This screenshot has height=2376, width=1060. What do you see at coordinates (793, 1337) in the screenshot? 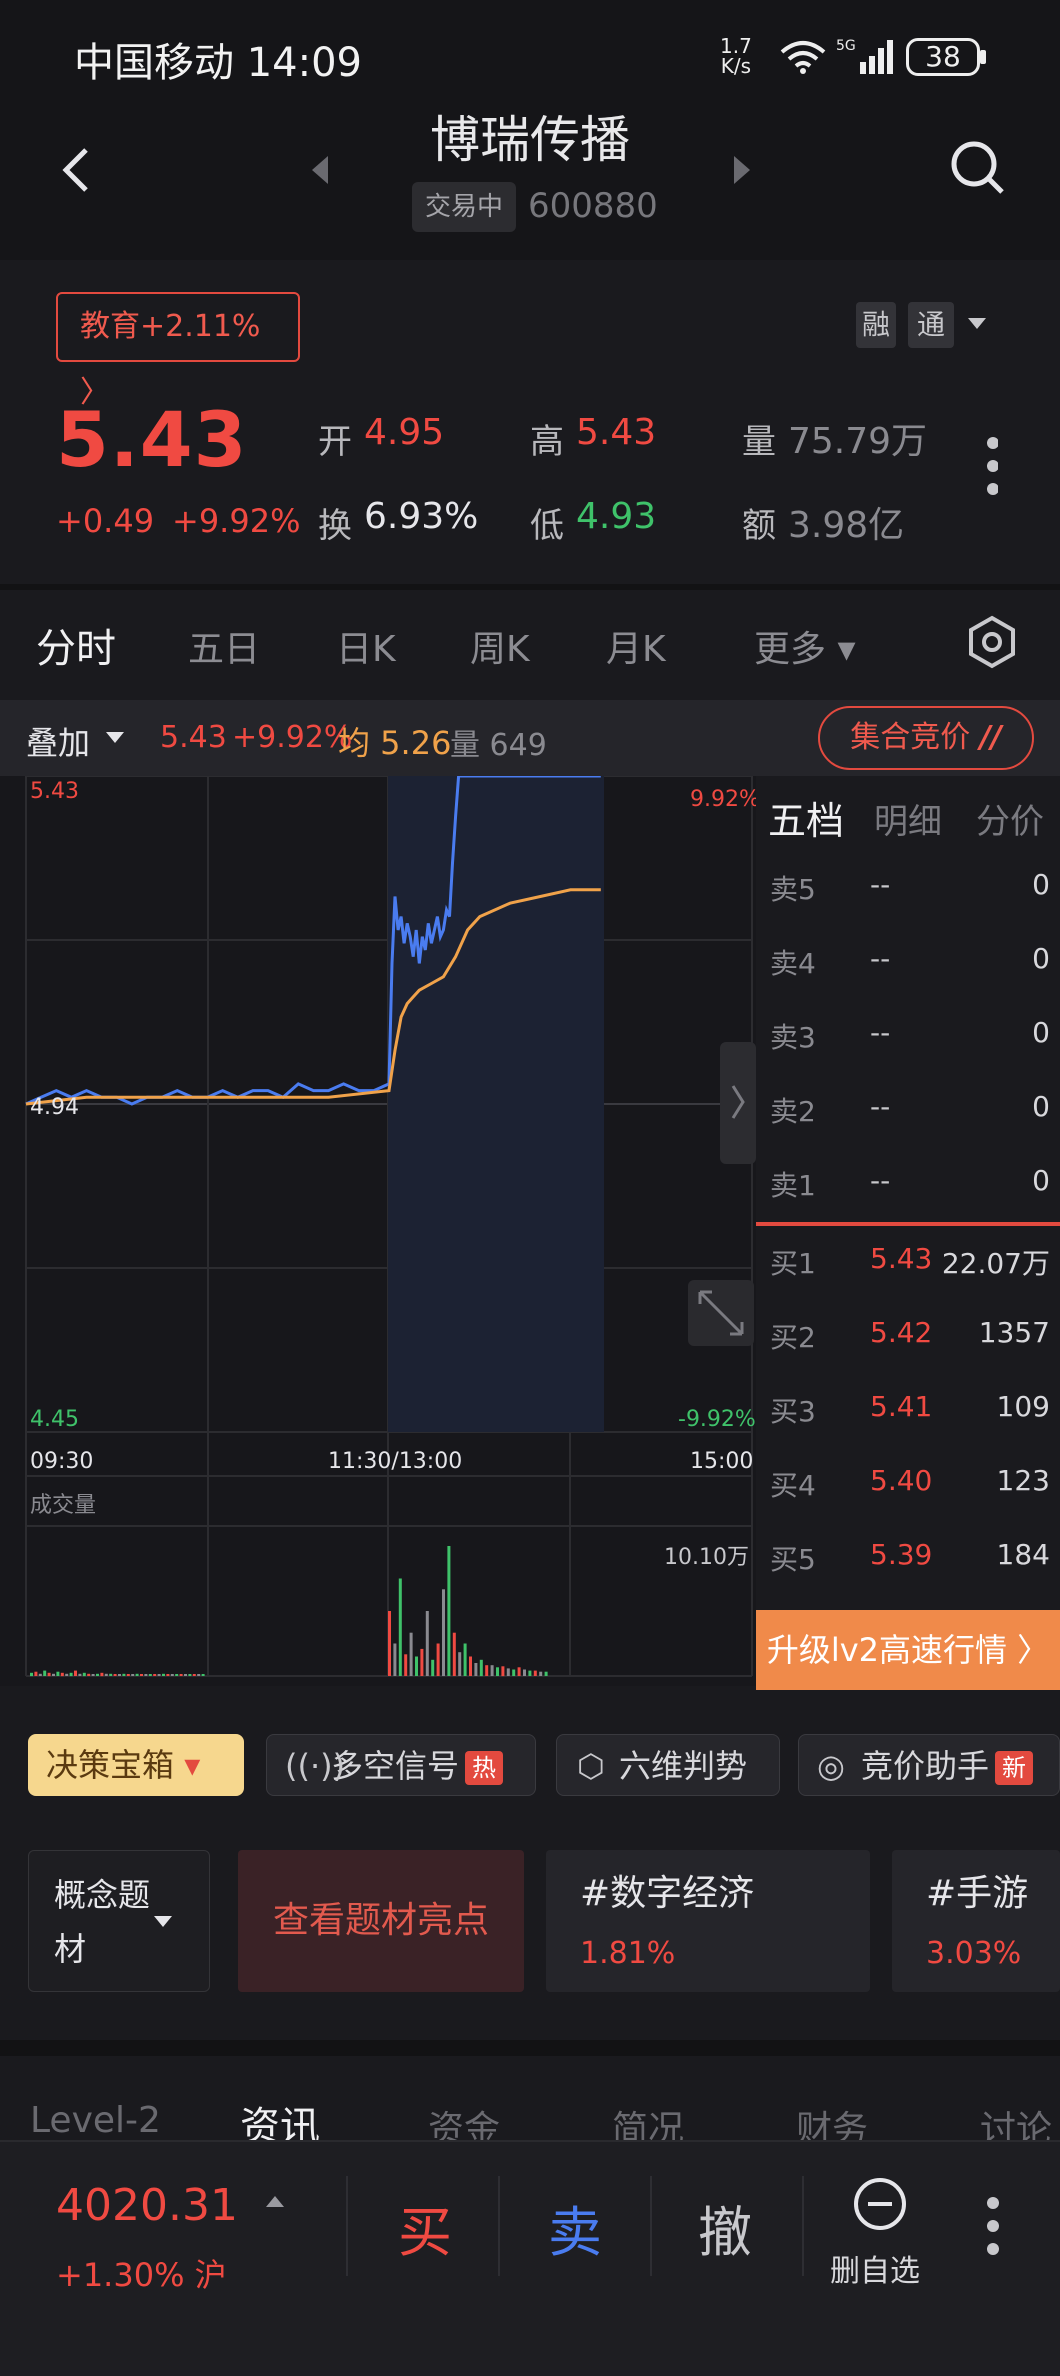
I see `level-label: 买2` at bounding box center [793, 1337].